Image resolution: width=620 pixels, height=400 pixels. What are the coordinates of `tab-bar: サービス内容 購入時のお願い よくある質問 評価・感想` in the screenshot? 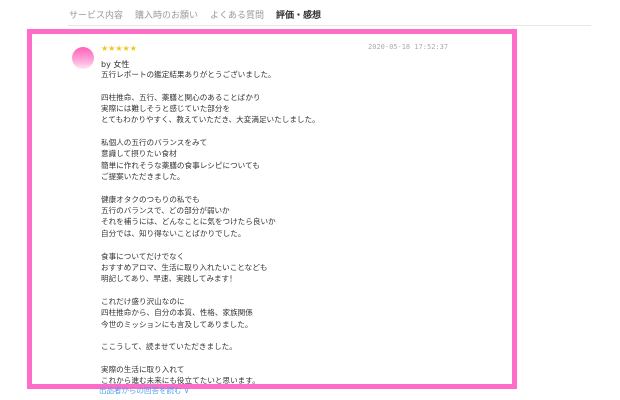 It's located at (195, 14).